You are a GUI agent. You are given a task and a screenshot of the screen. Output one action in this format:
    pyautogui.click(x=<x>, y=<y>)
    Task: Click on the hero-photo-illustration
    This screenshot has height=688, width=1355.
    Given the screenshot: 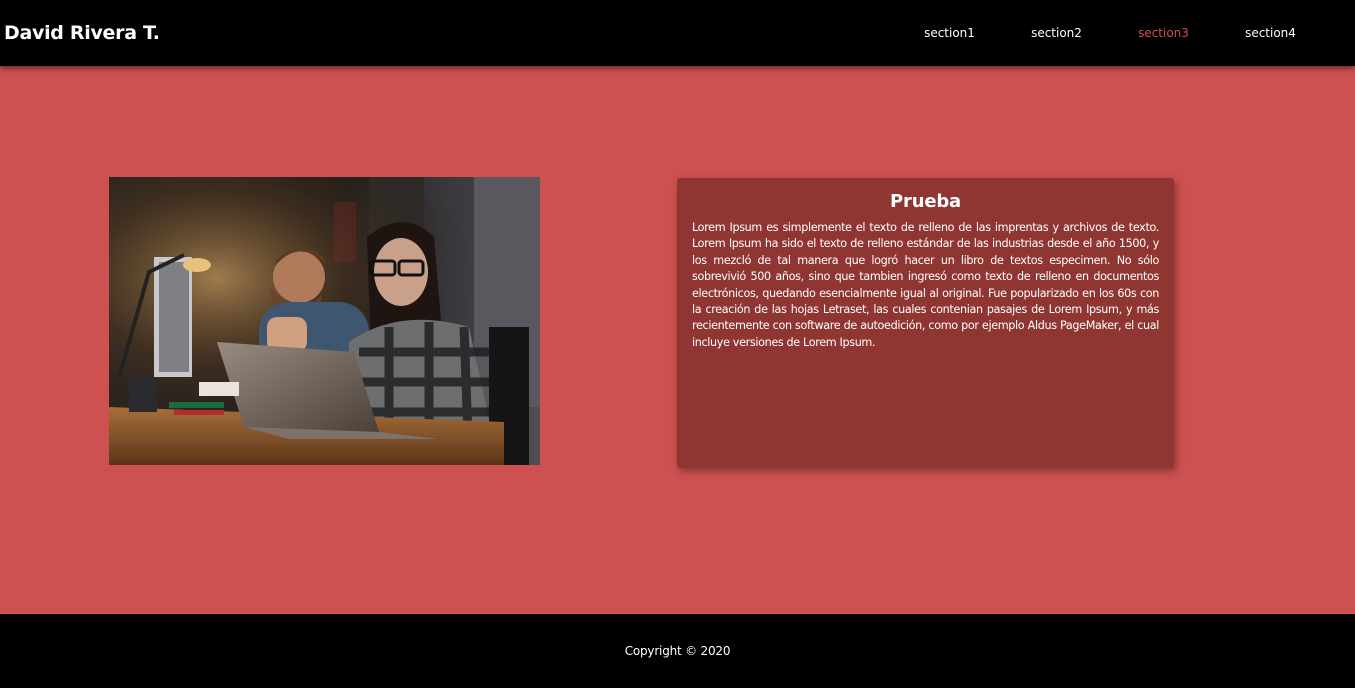 What is the action you would take?
    pyautogui.click(x=324, y=321)
    